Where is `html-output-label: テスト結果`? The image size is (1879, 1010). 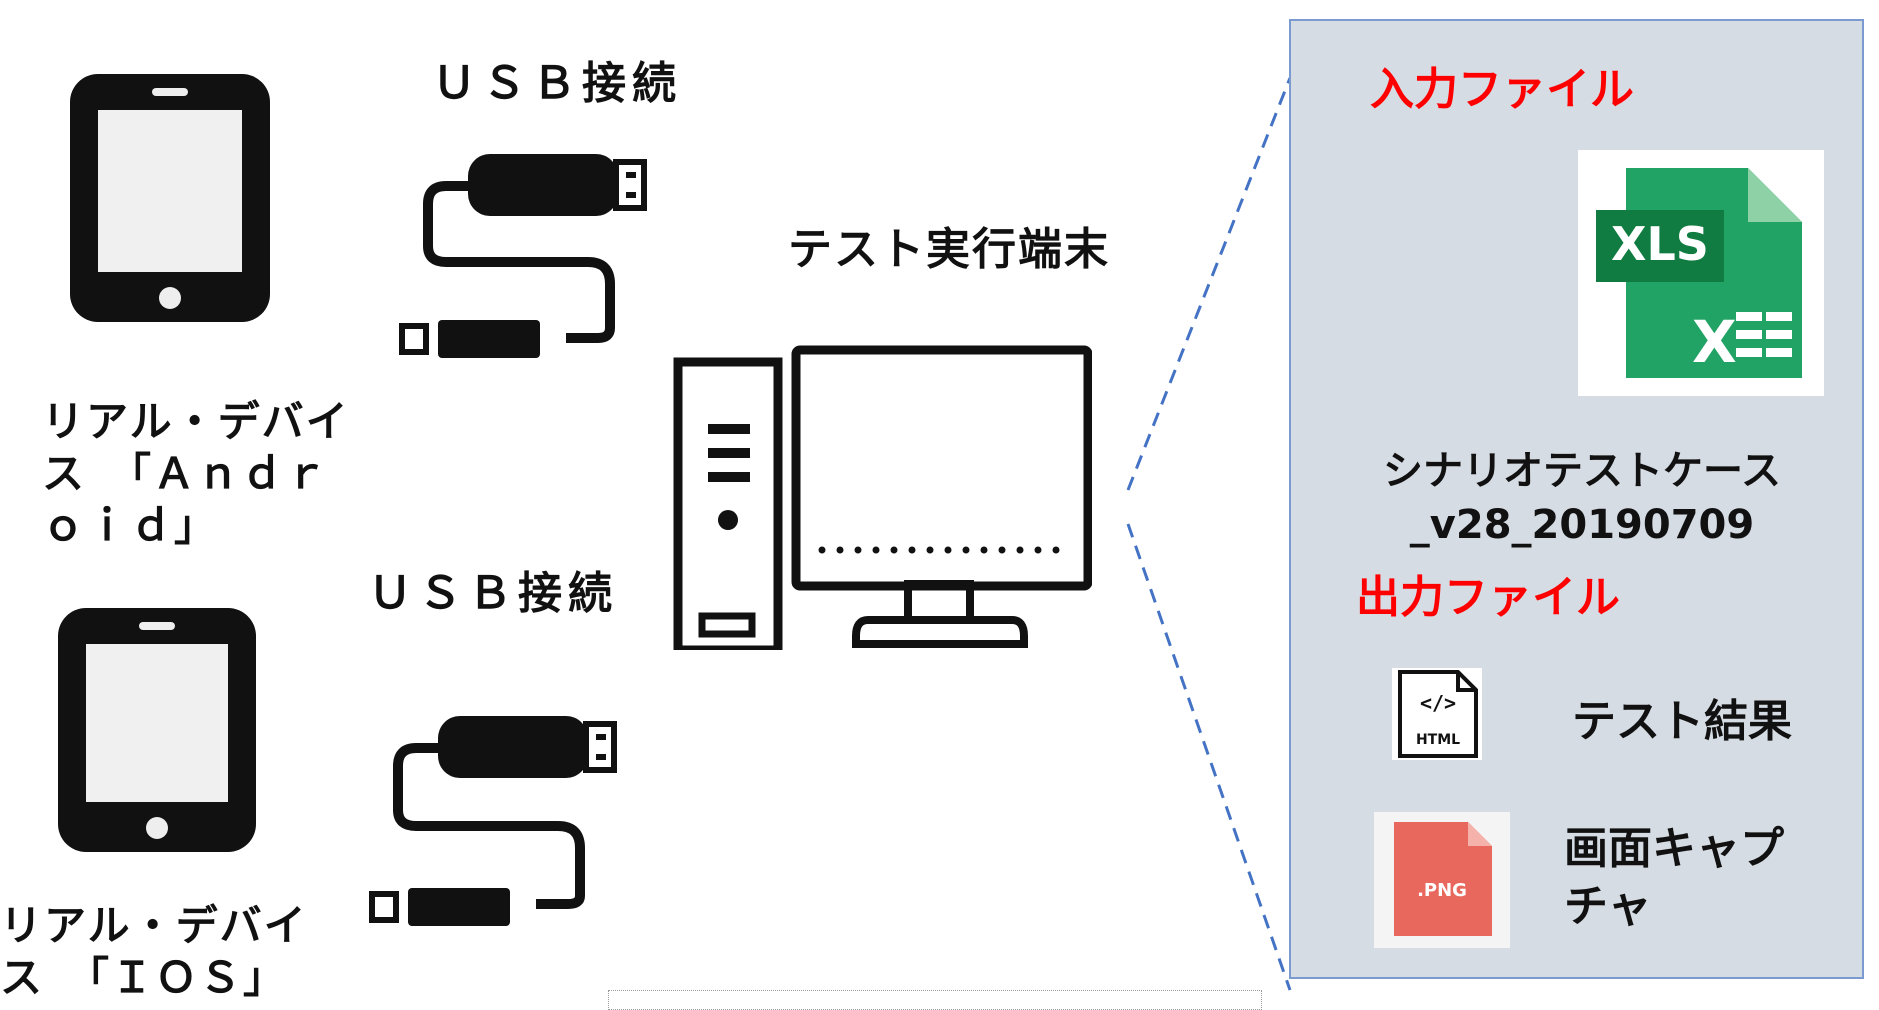
html-output-label: テスト結果 is located at coordinates (1682, 721).